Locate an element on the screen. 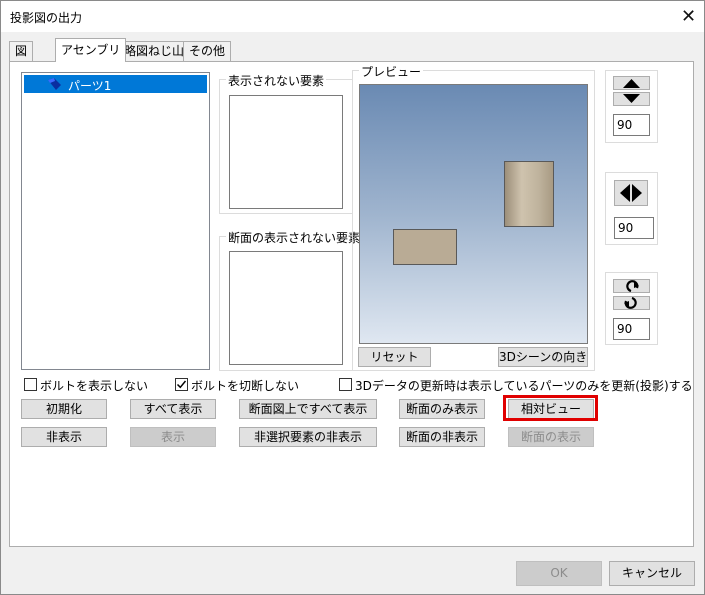  window-title: 投影図の出力 is located at coordinates (46, 18).